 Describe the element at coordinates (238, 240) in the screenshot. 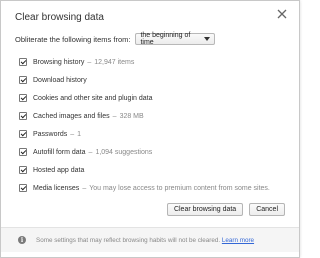

I see `learn-more-link: Learn more` at that location.